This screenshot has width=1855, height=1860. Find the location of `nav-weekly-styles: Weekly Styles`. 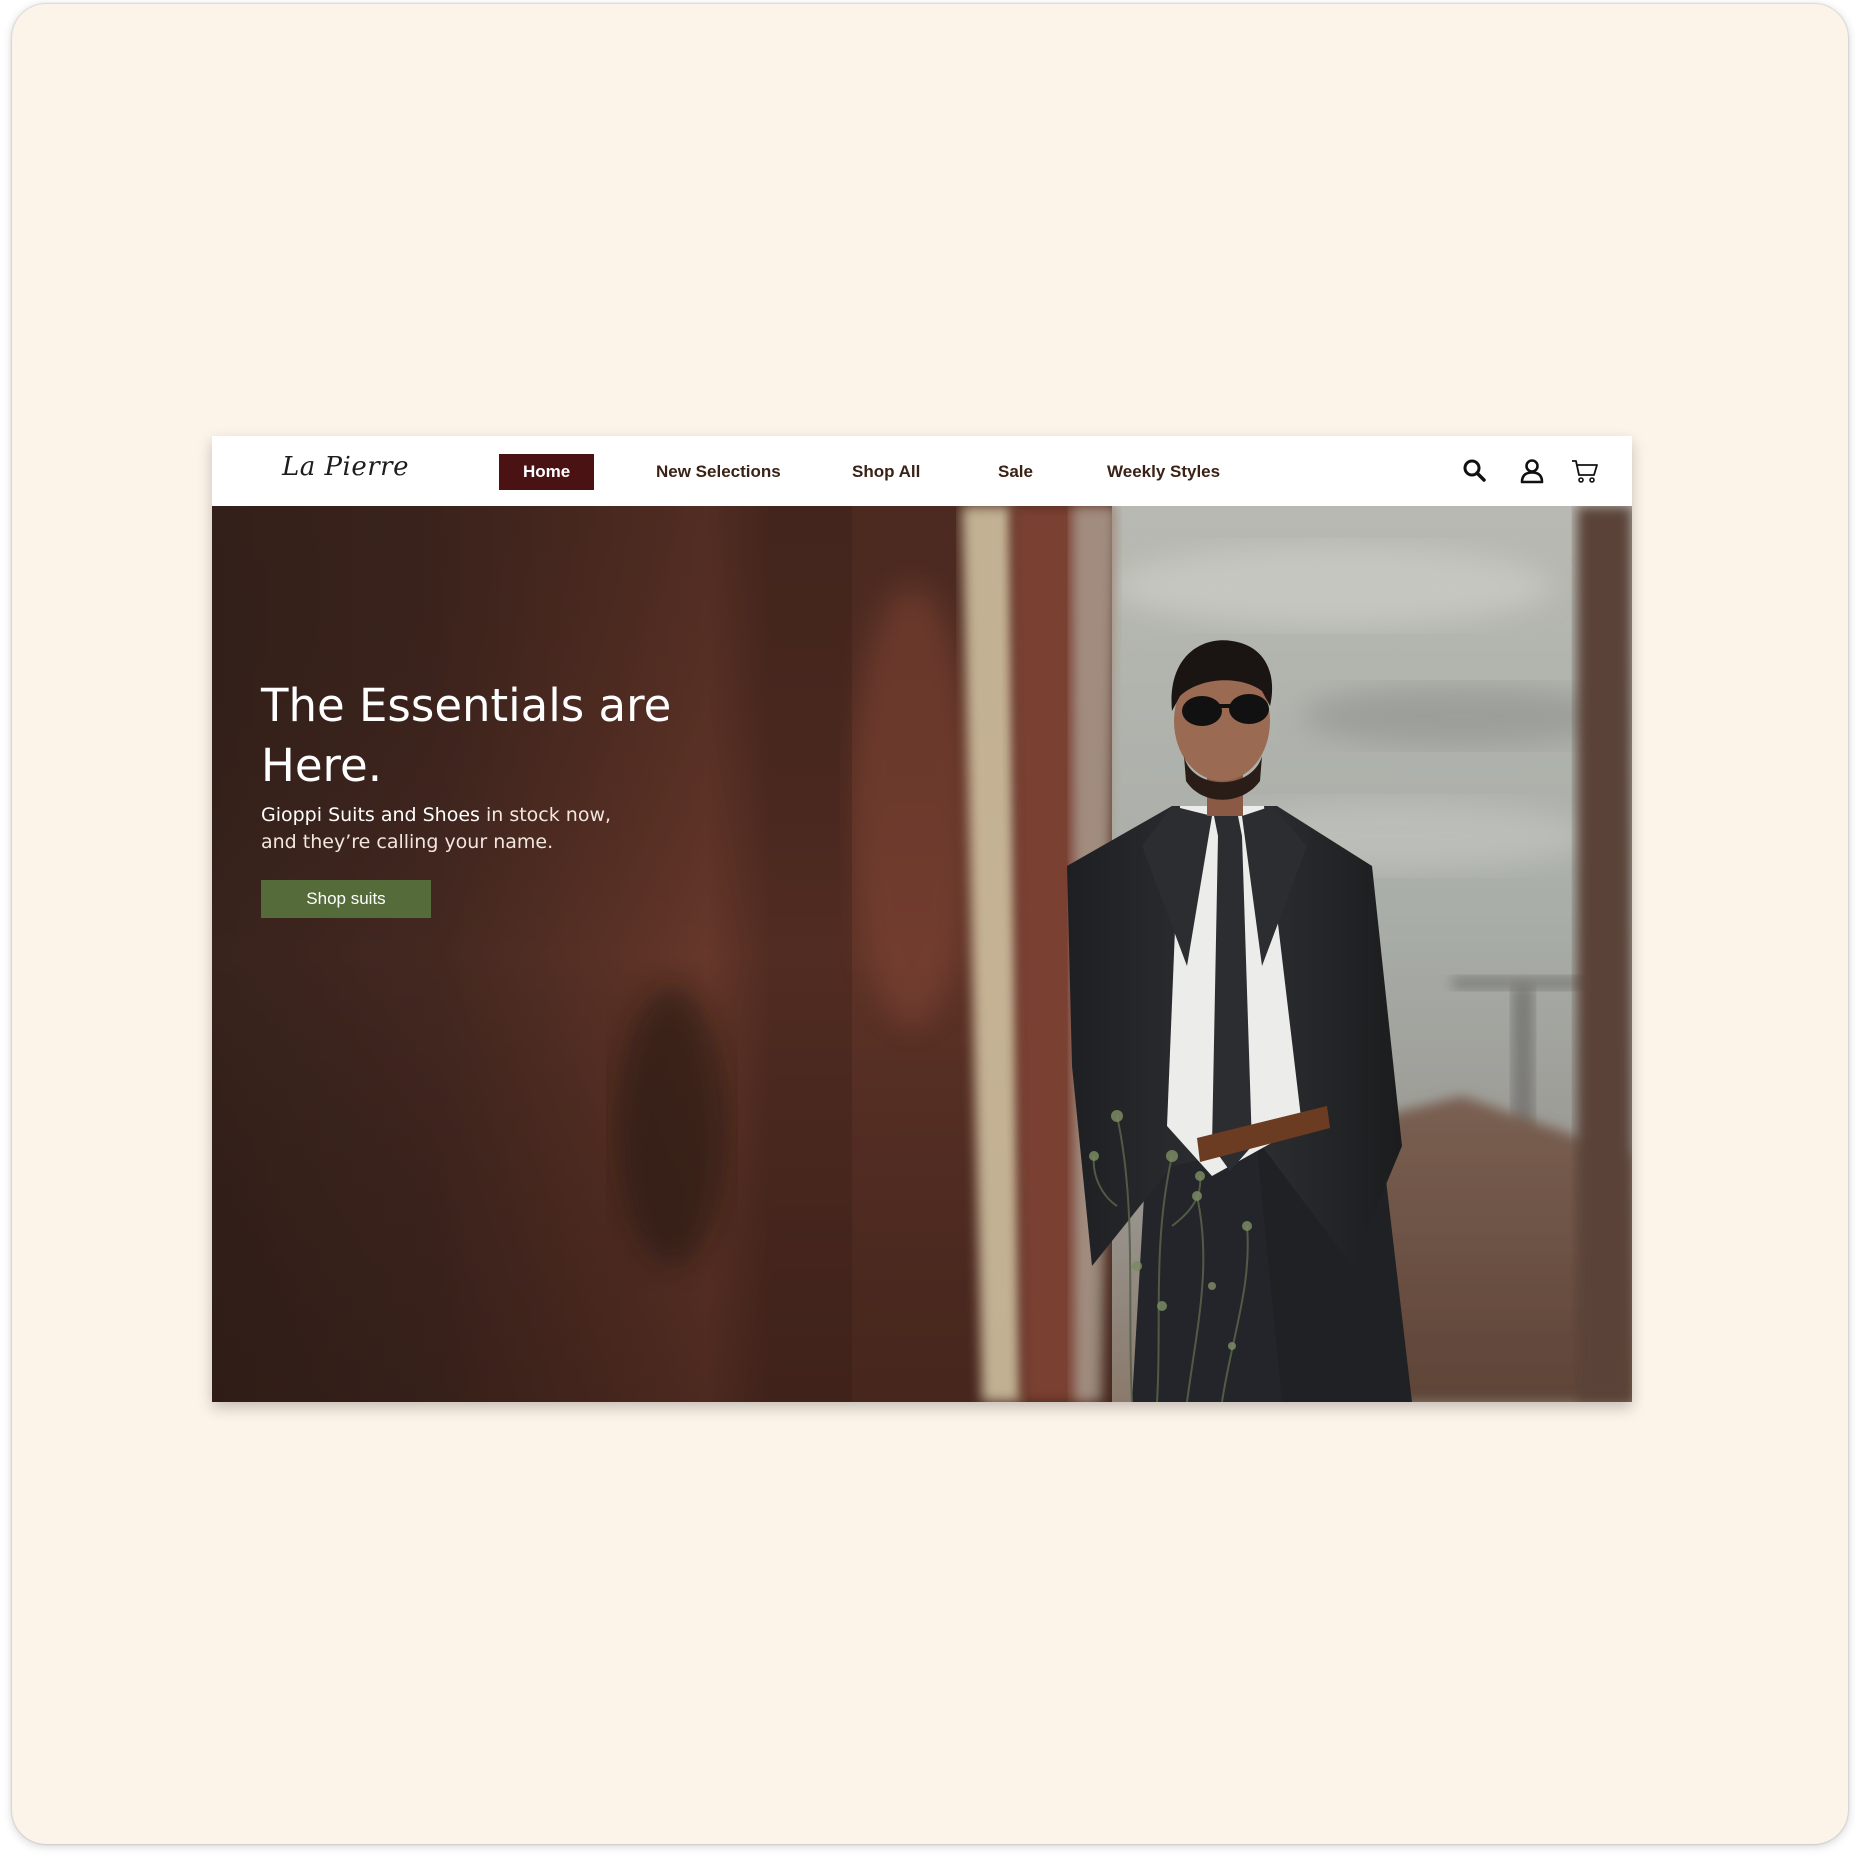

nav-weekly-styles: Weekly Styles is located at coordinates (1163, 472).